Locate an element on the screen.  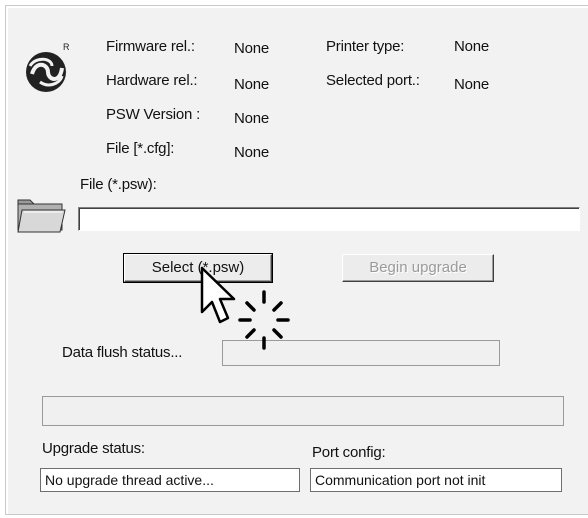
printer-type-label: Printer type: is located at coordinates (365, 46).